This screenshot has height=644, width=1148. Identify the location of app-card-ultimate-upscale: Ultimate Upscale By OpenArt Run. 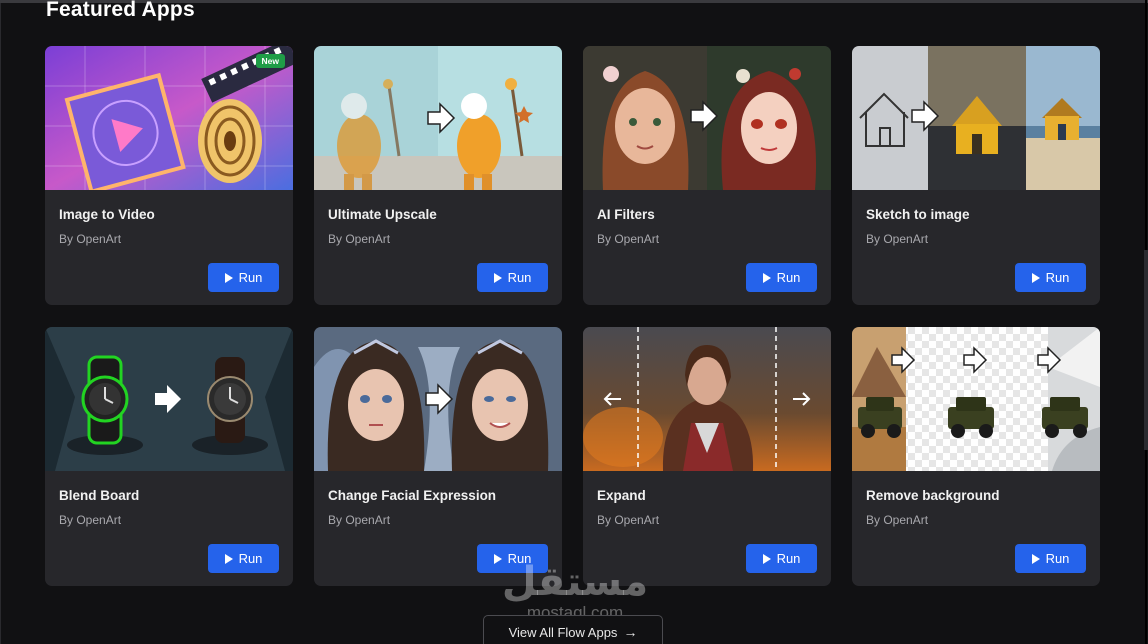
(438, 175).